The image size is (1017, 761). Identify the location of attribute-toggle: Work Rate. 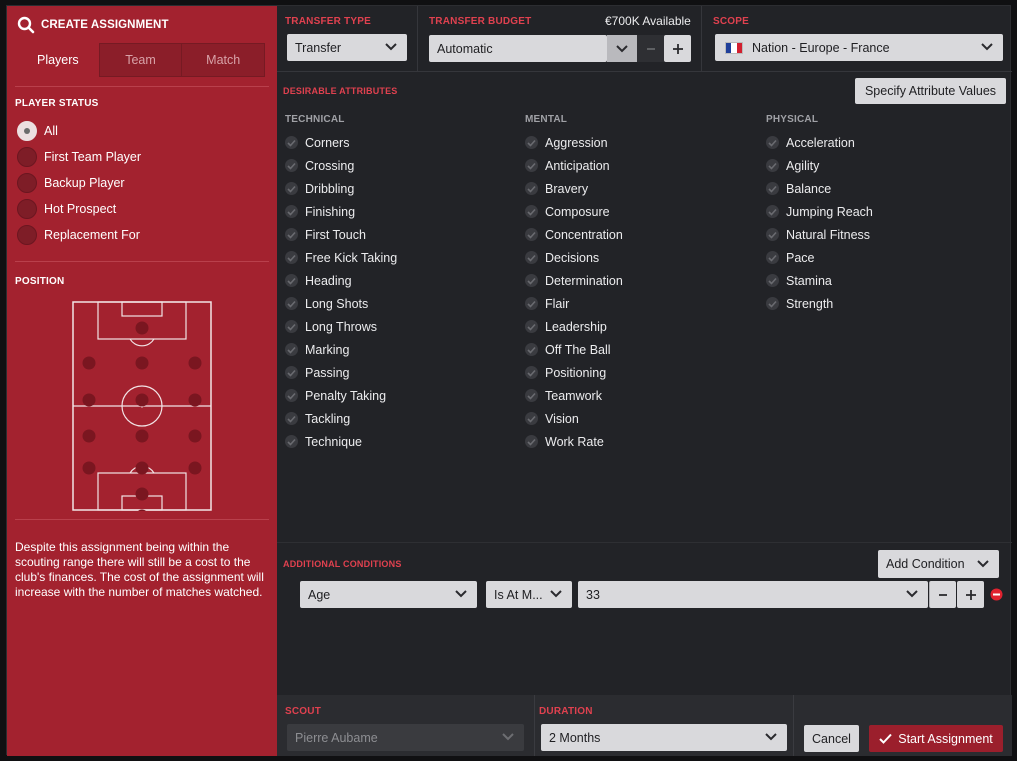
(574, 441).